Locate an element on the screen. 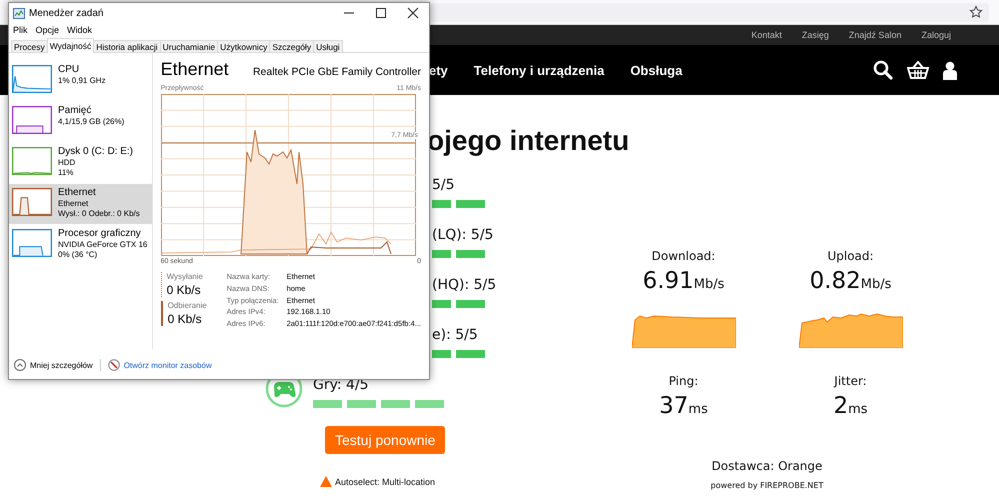  nav-link: Obsługa is located at coordinates (656, 70).